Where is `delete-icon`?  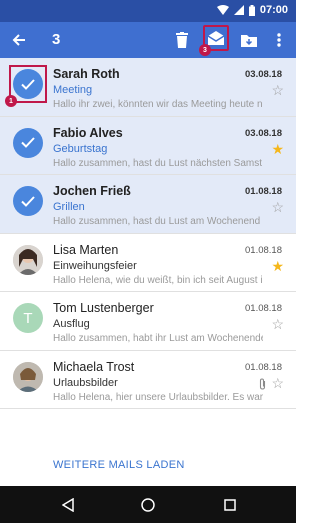
delete-icon is located at coordinates (182, 40).